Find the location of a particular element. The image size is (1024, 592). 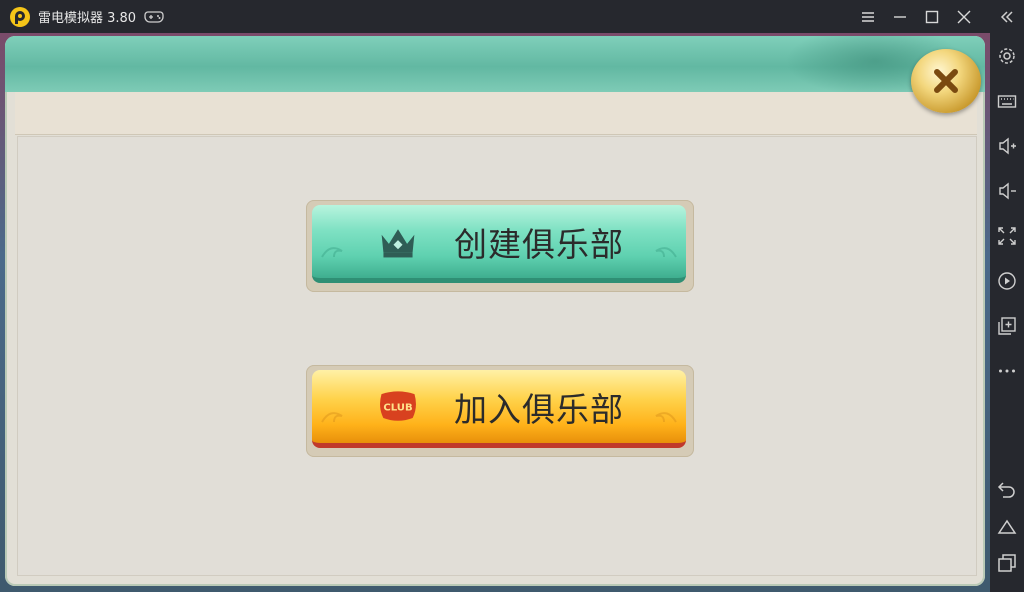

recent-apps-icon is located at coordinates (1007, 563).